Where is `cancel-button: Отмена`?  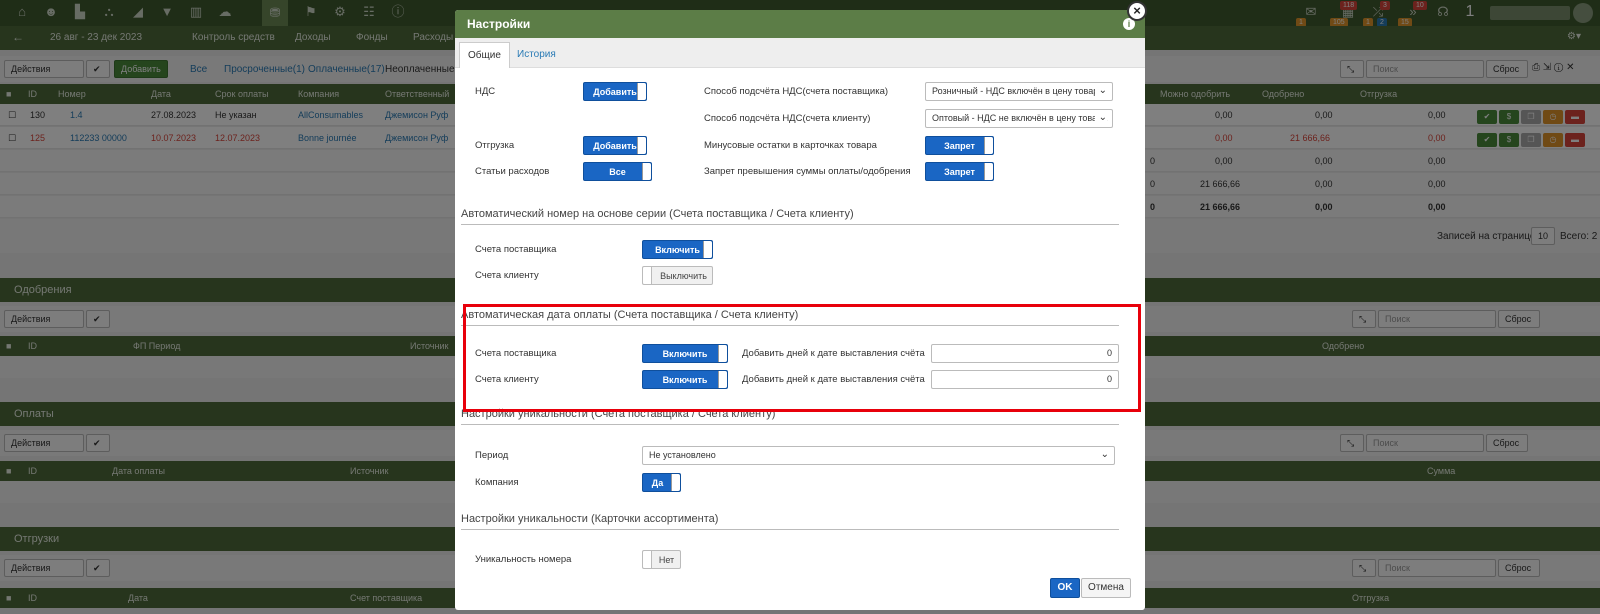 cancel-button: Отмена is located at coordinates (1106, 588).